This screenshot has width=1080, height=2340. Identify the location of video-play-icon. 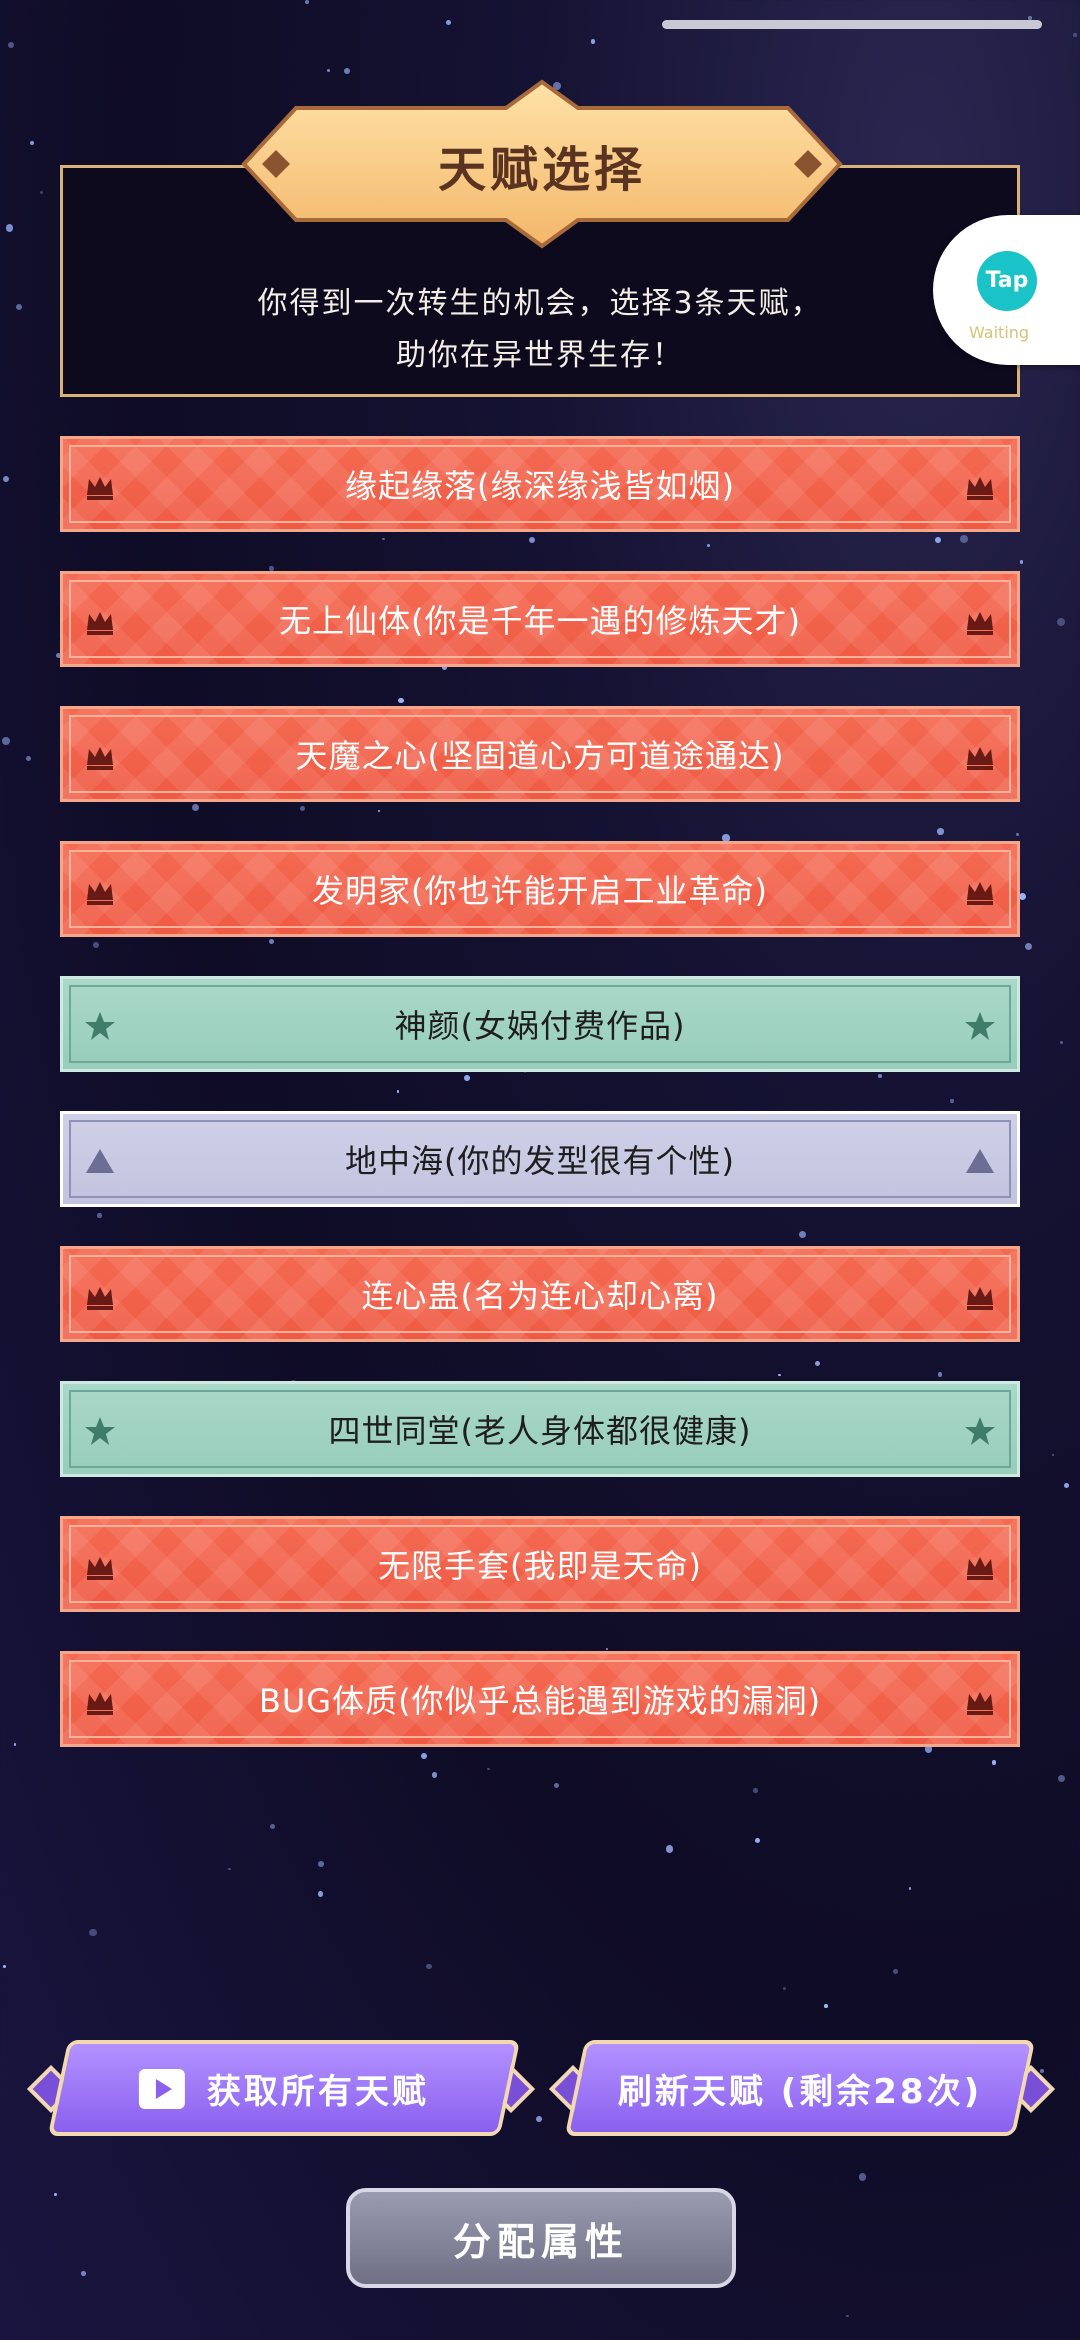
(162, 2088).